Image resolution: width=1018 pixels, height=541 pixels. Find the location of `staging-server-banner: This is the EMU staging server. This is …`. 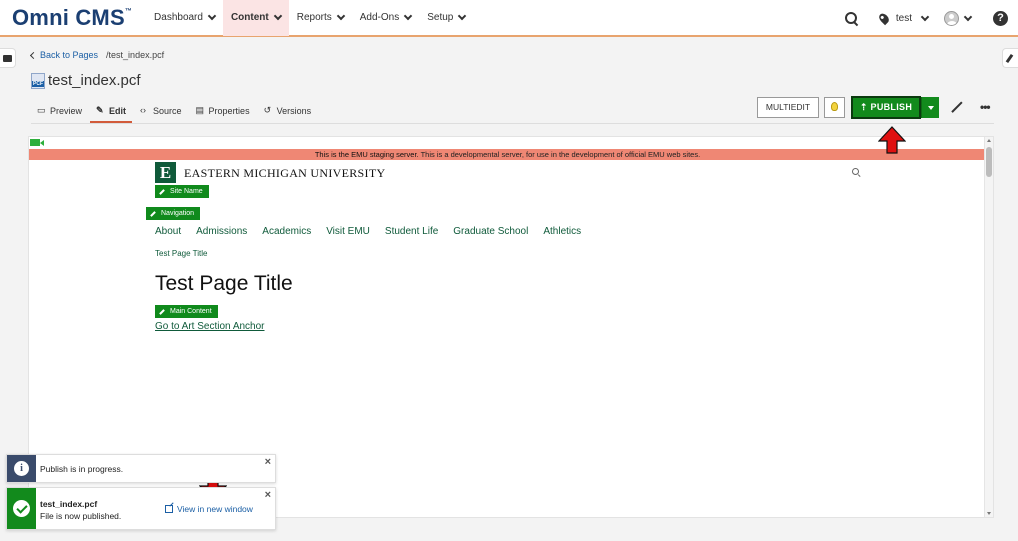

staging-server-banner: This is the EMU staging server. This is … is located at coordinates (507, 154).